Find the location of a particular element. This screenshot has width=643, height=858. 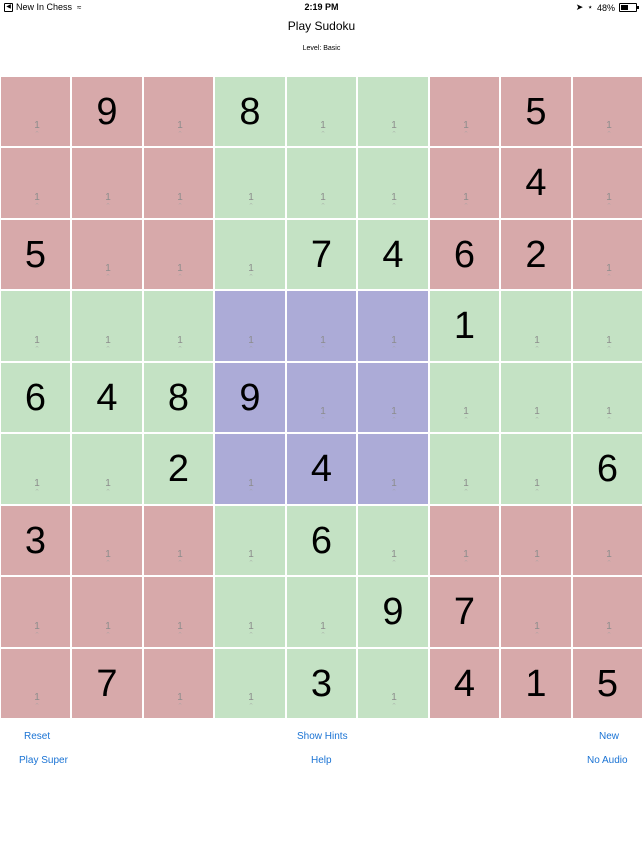

cell-value: 6 is located at coordinates (607, 469).